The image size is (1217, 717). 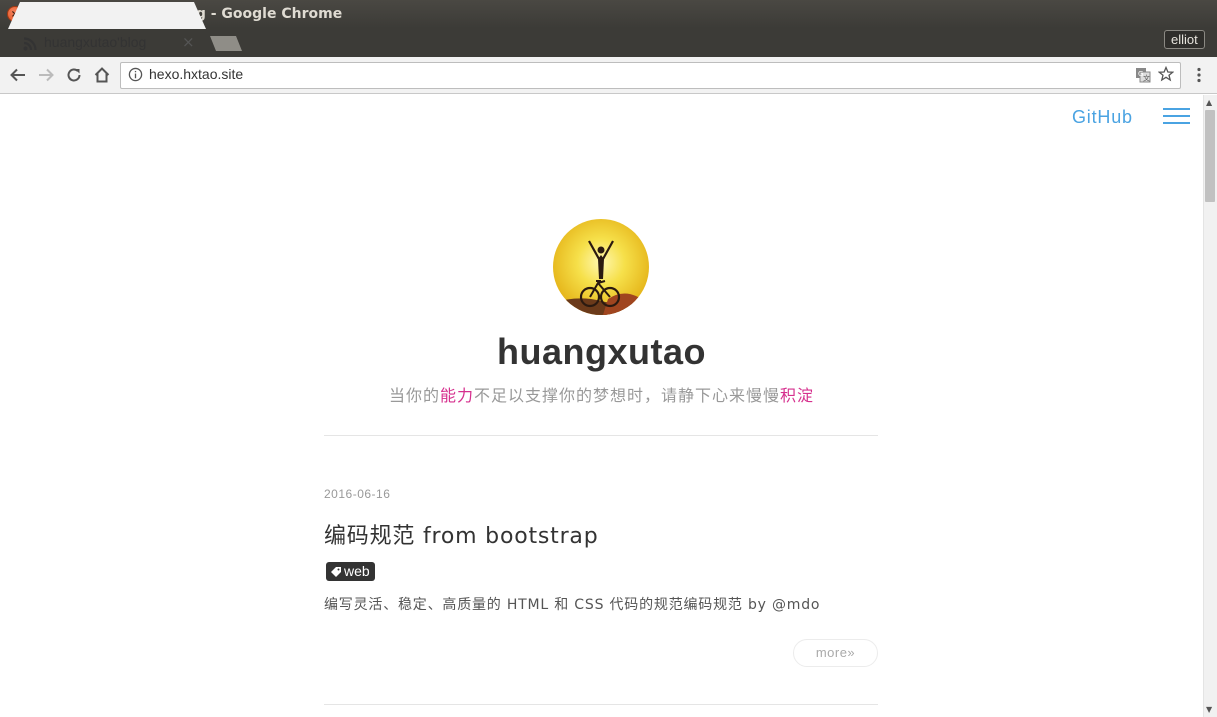 I want to click on browser-tab, so click(x=107, y=15).